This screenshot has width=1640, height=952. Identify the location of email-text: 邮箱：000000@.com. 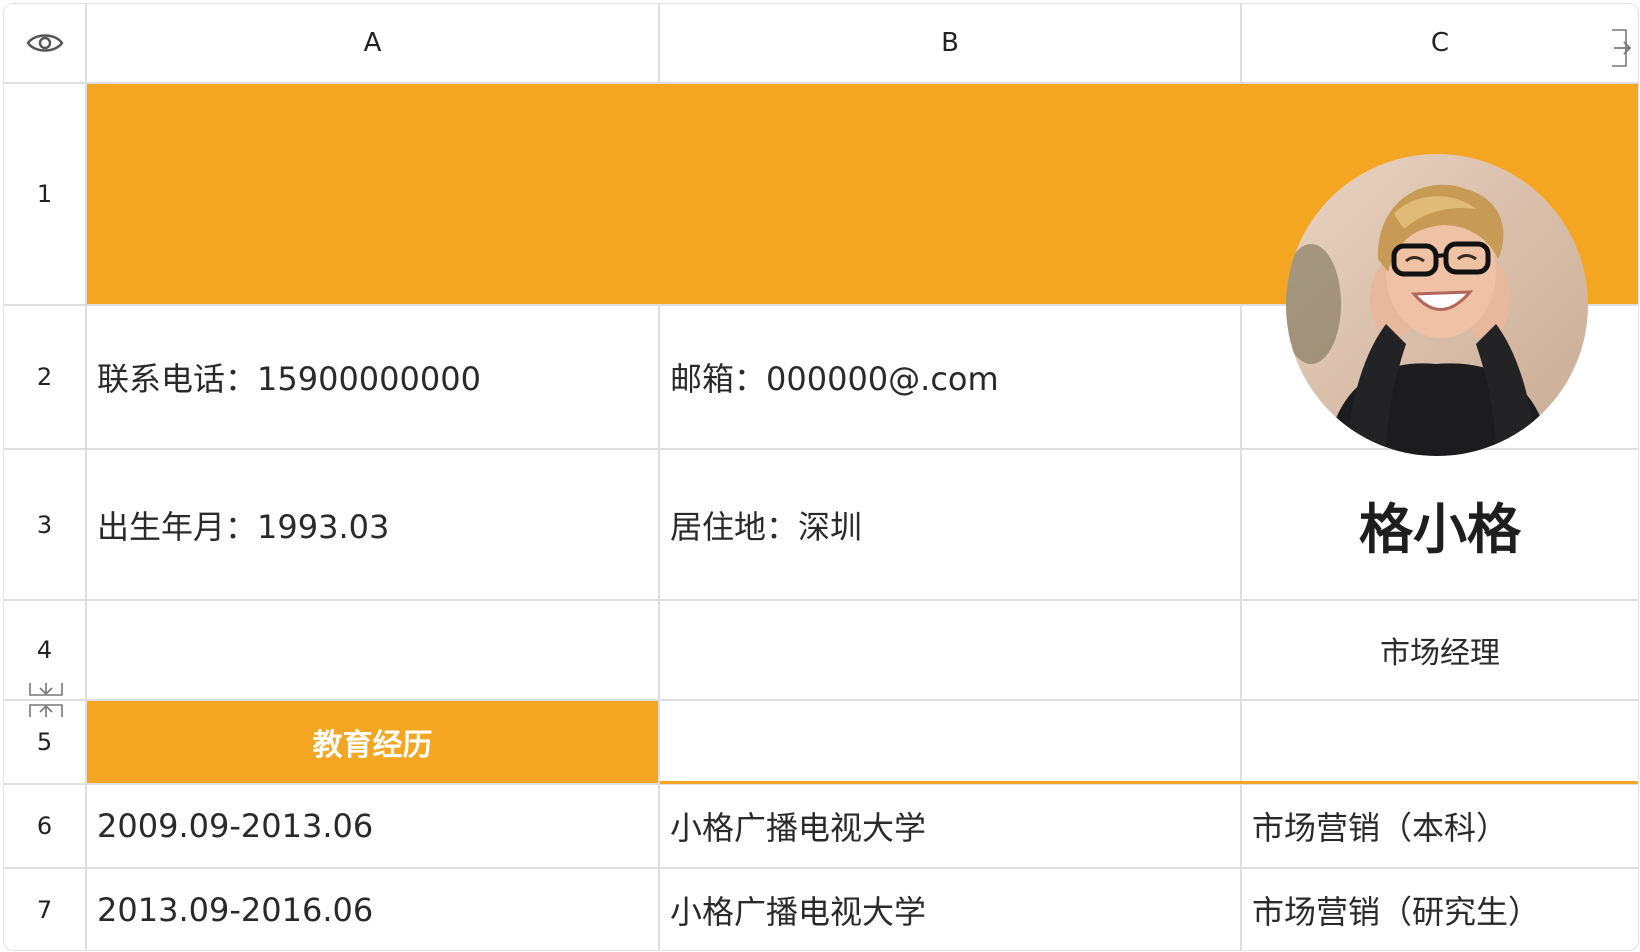
(834, 379).